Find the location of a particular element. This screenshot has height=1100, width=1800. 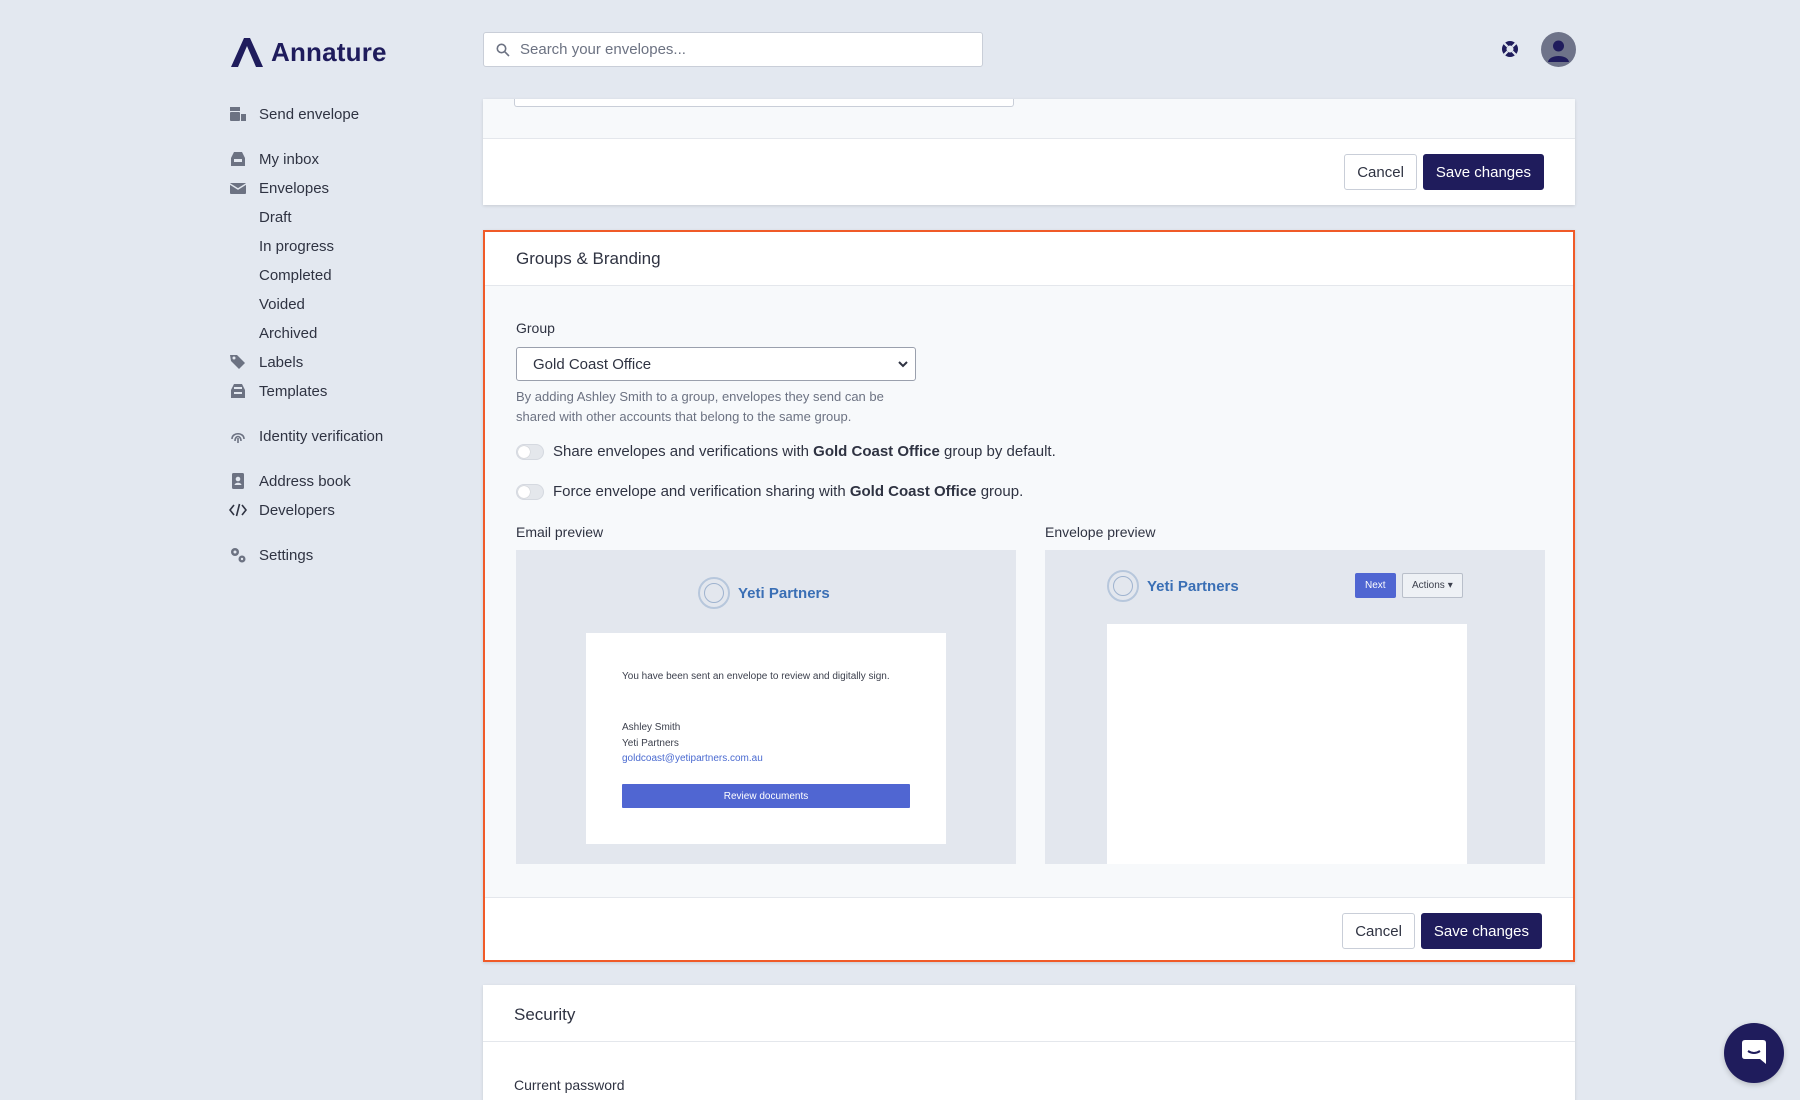

email-preview-label: Email preview is located at coordinates (560, 532).